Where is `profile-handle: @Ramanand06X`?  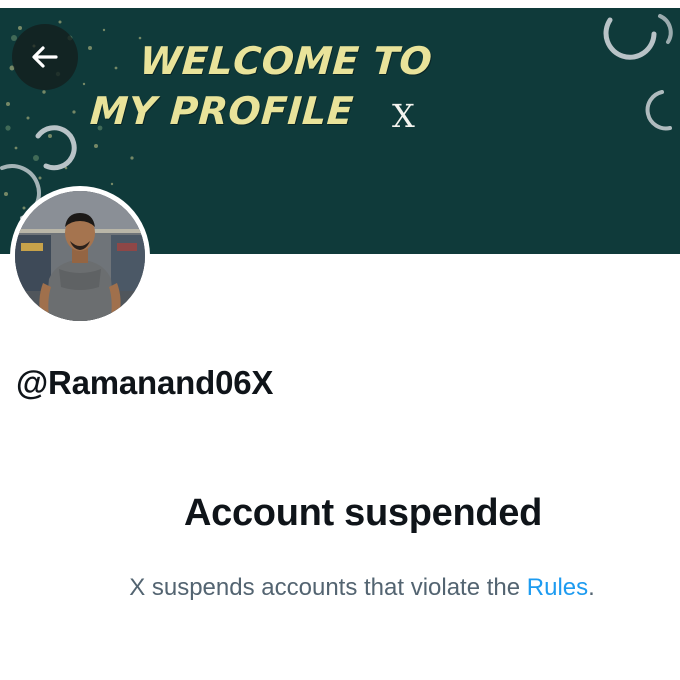
profile-handle: @Ramanand06X is located at coordinates (145, 382).